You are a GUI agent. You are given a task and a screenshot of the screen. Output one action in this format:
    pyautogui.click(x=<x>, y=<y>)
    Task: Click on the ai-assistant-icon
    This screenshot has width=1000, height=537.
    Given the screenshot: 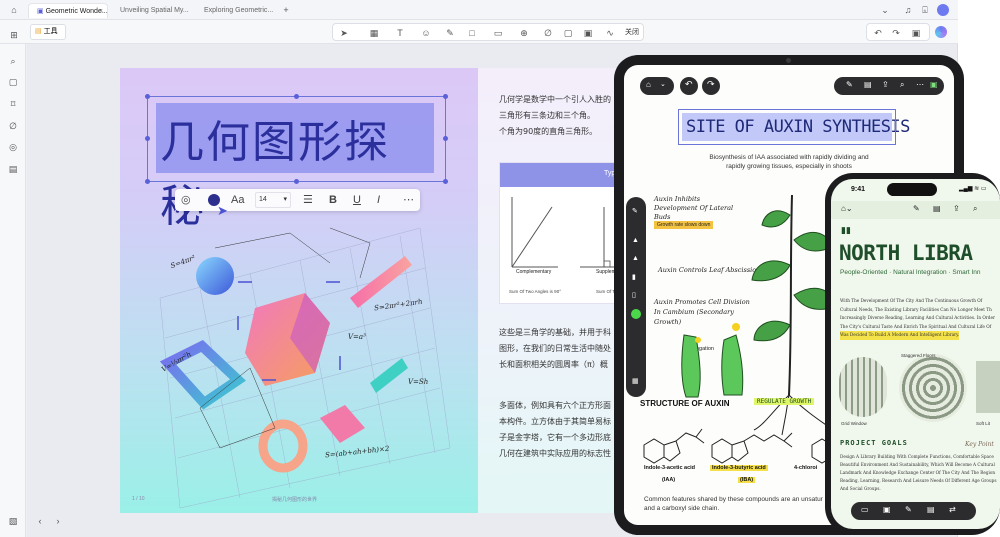 What is the action you would take?
    pyautogui.click(x=941, y=32)
    